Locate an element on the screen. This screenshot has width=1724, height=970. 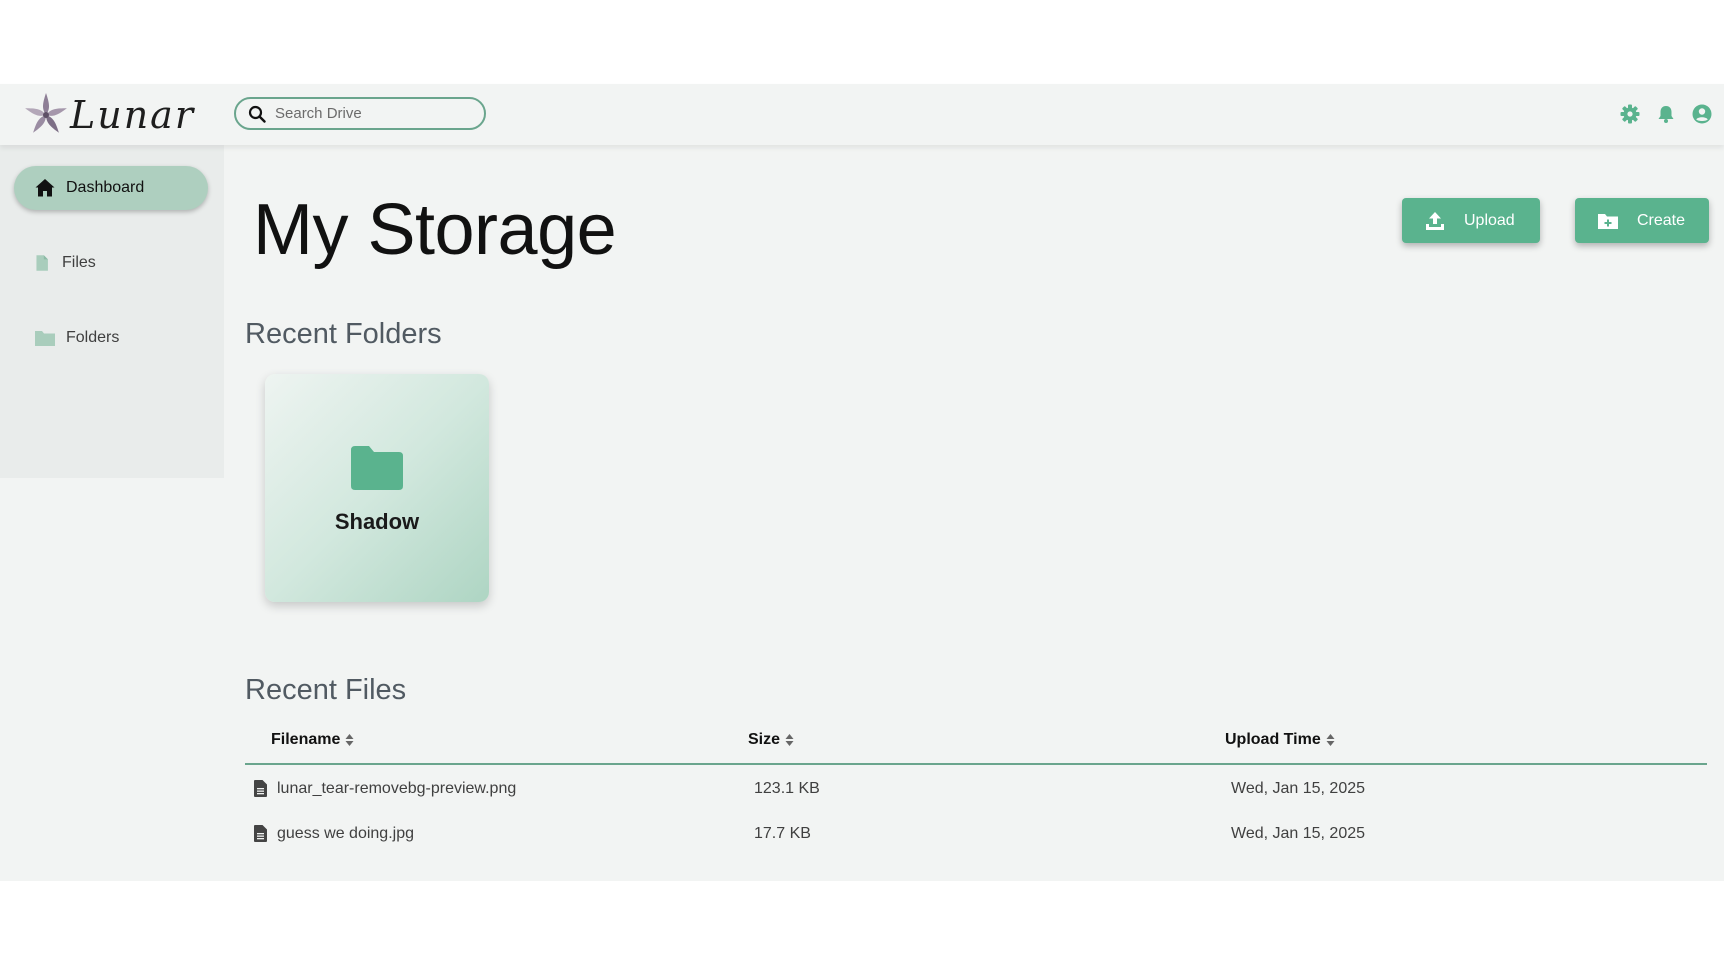
header-actions is located at coordinates (1666, 114).